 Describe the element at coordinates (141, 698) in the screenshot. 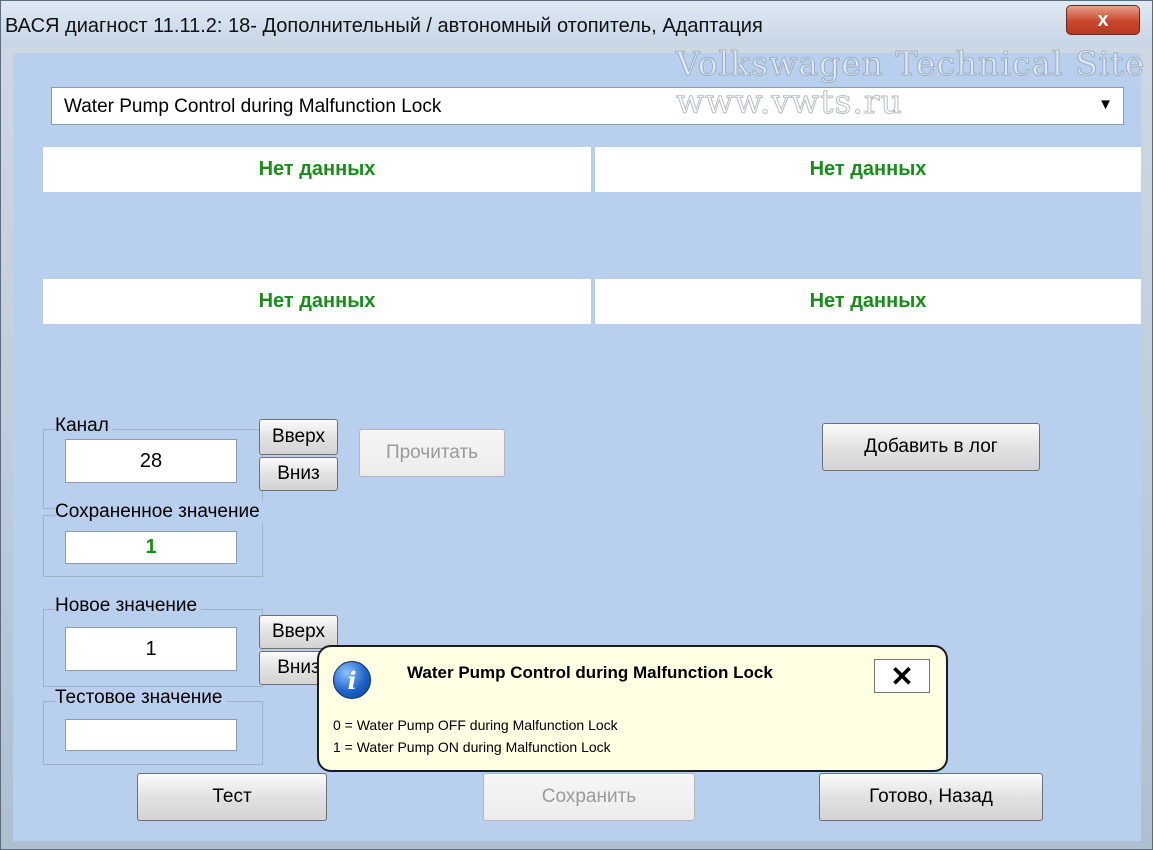

I see `test-value-label: Тестовое значение` at that location.